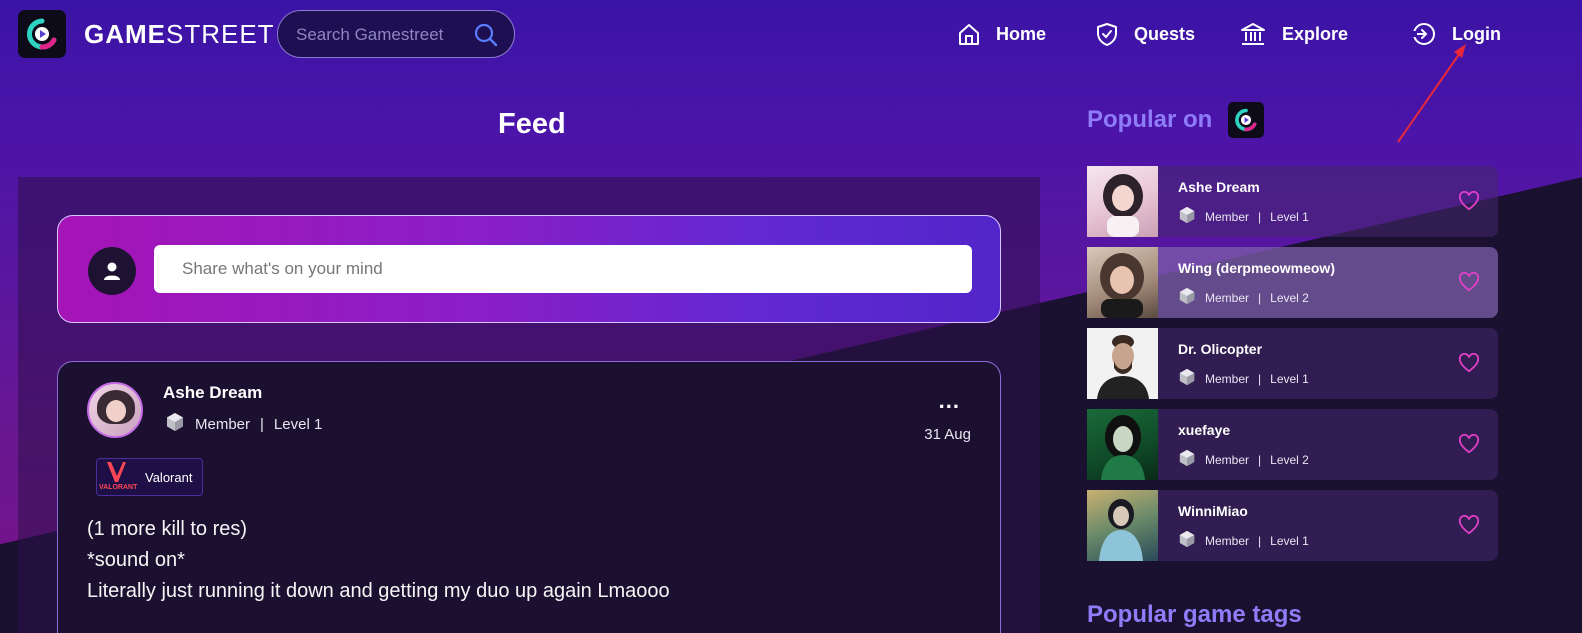 This screenshot has height=633, width=1582. Describe the element at coordinates (1150, 119) in the screenshot. I see `popular-title-text: Popular on` at that location.